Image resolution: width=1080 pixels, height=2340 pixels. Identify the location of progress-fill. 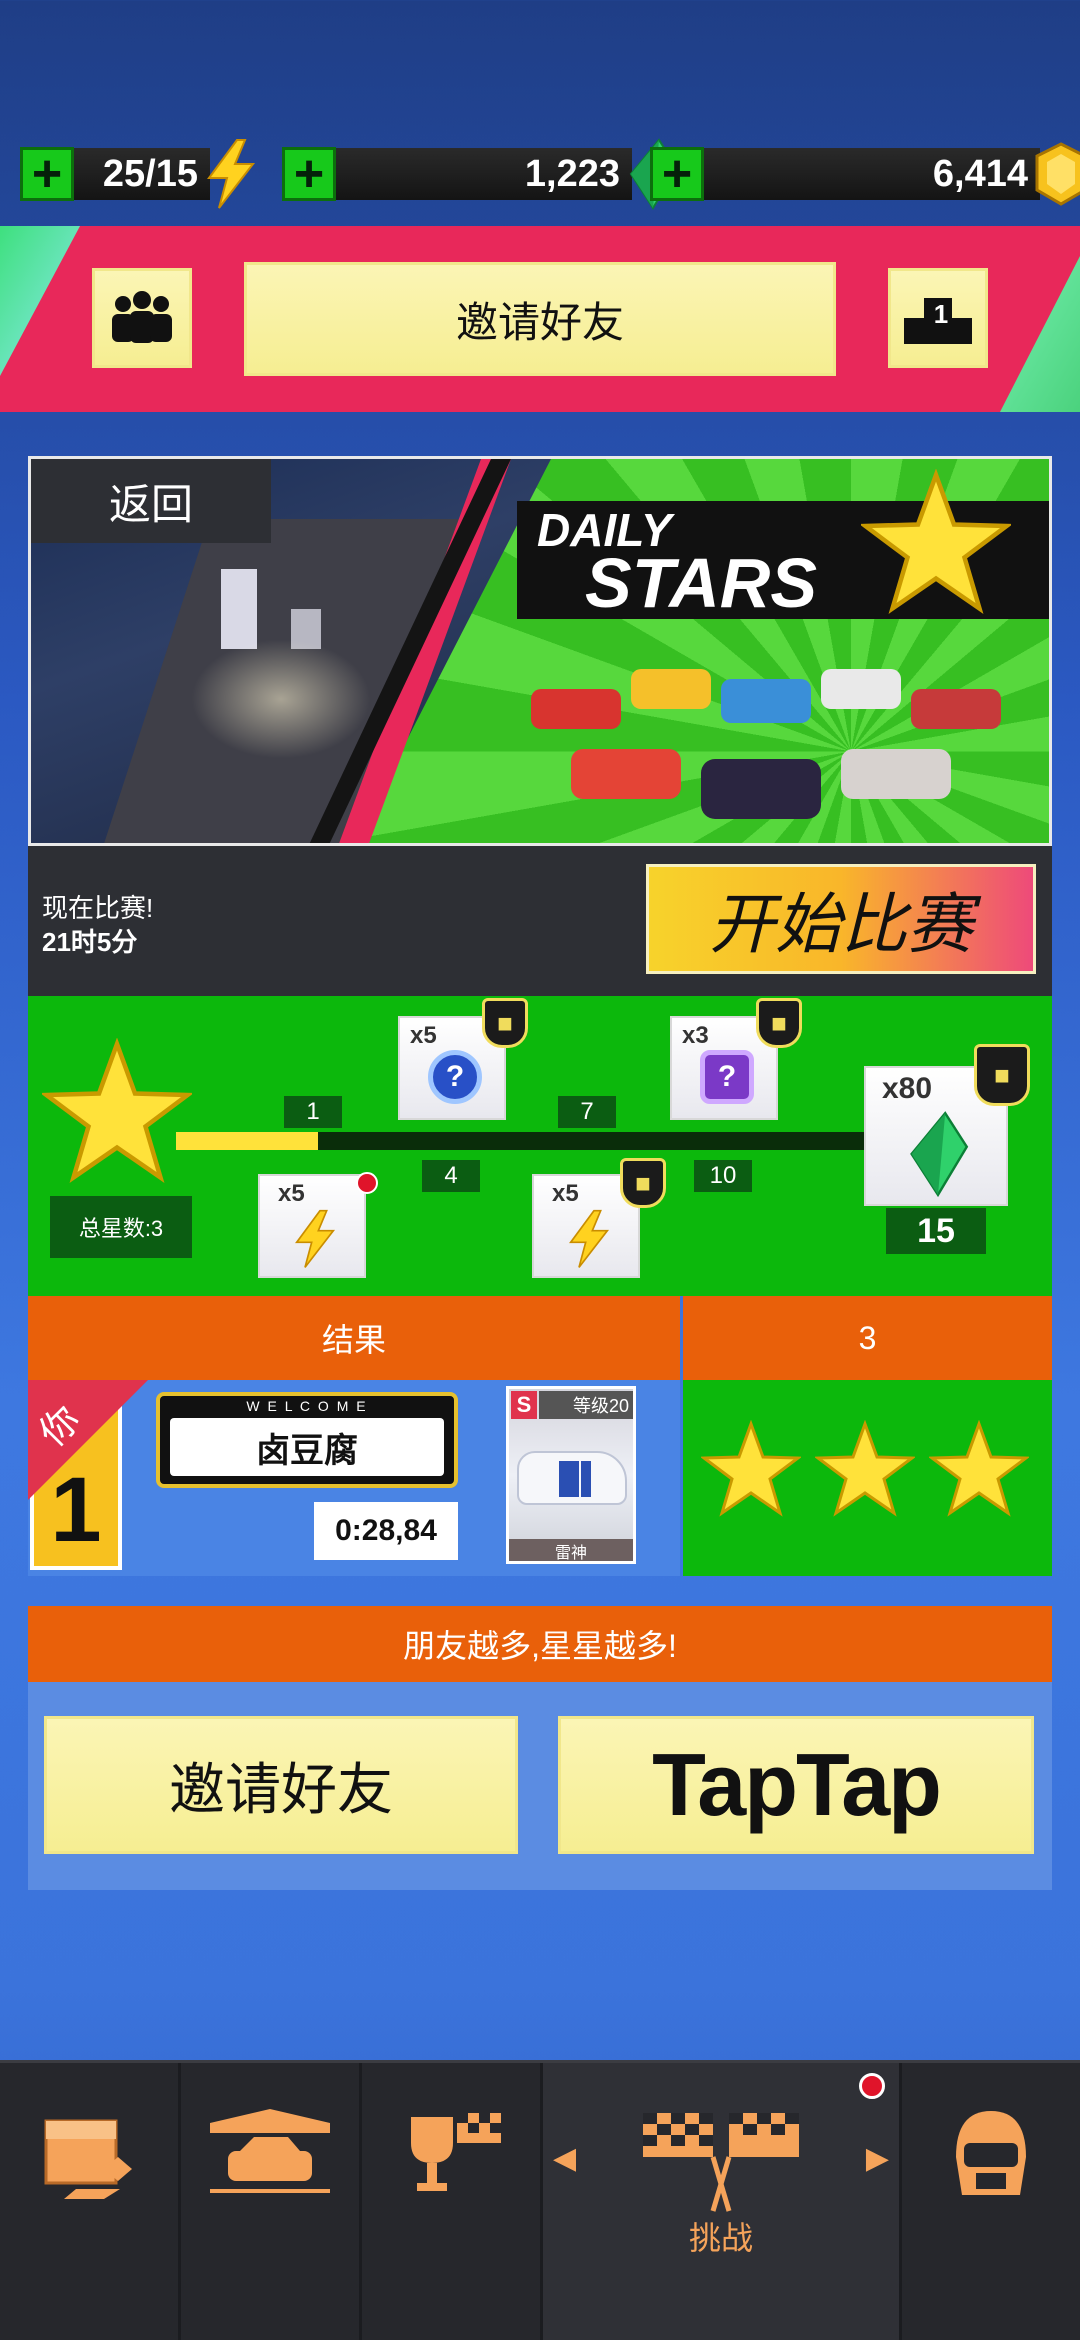
(247, 1141).